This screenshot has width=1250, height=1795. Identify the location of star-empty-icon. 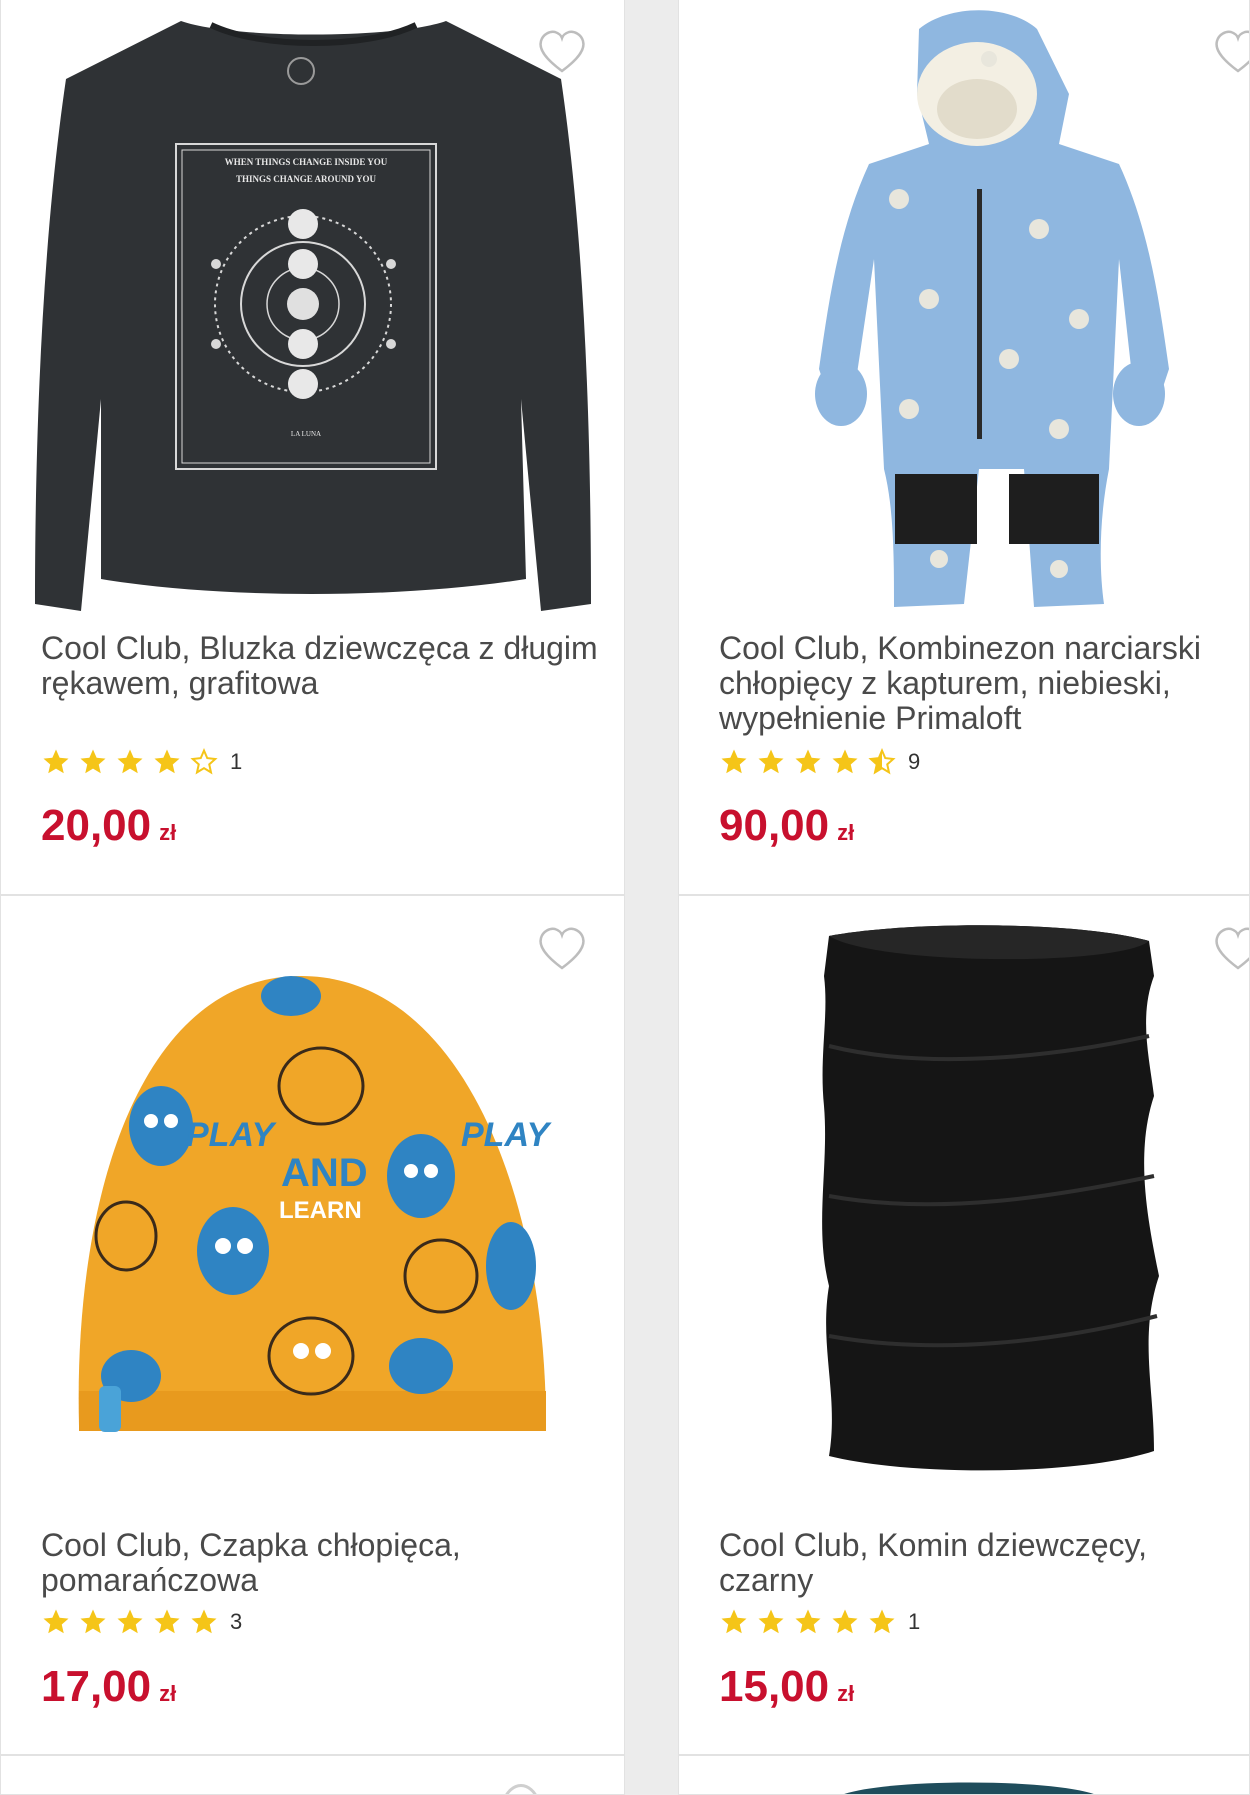
(204, 762).